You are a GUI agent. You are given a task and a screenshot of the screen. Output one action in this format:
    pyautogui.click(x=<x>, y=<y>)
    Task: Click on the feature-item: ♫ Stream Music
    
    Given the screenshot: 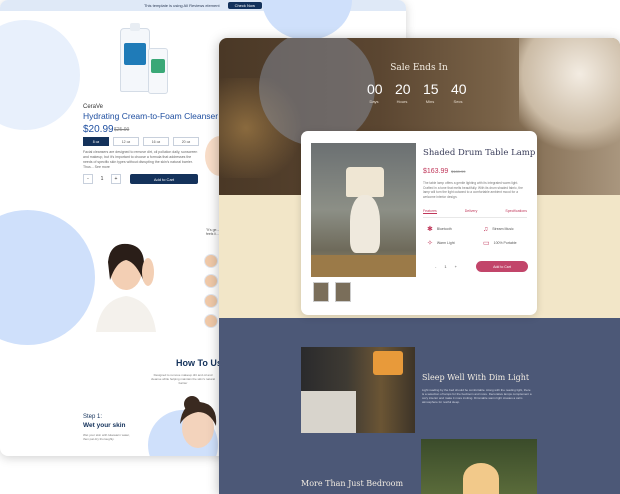 What is the action you would take?
    pyautogui.click(x=508, y=229)
    